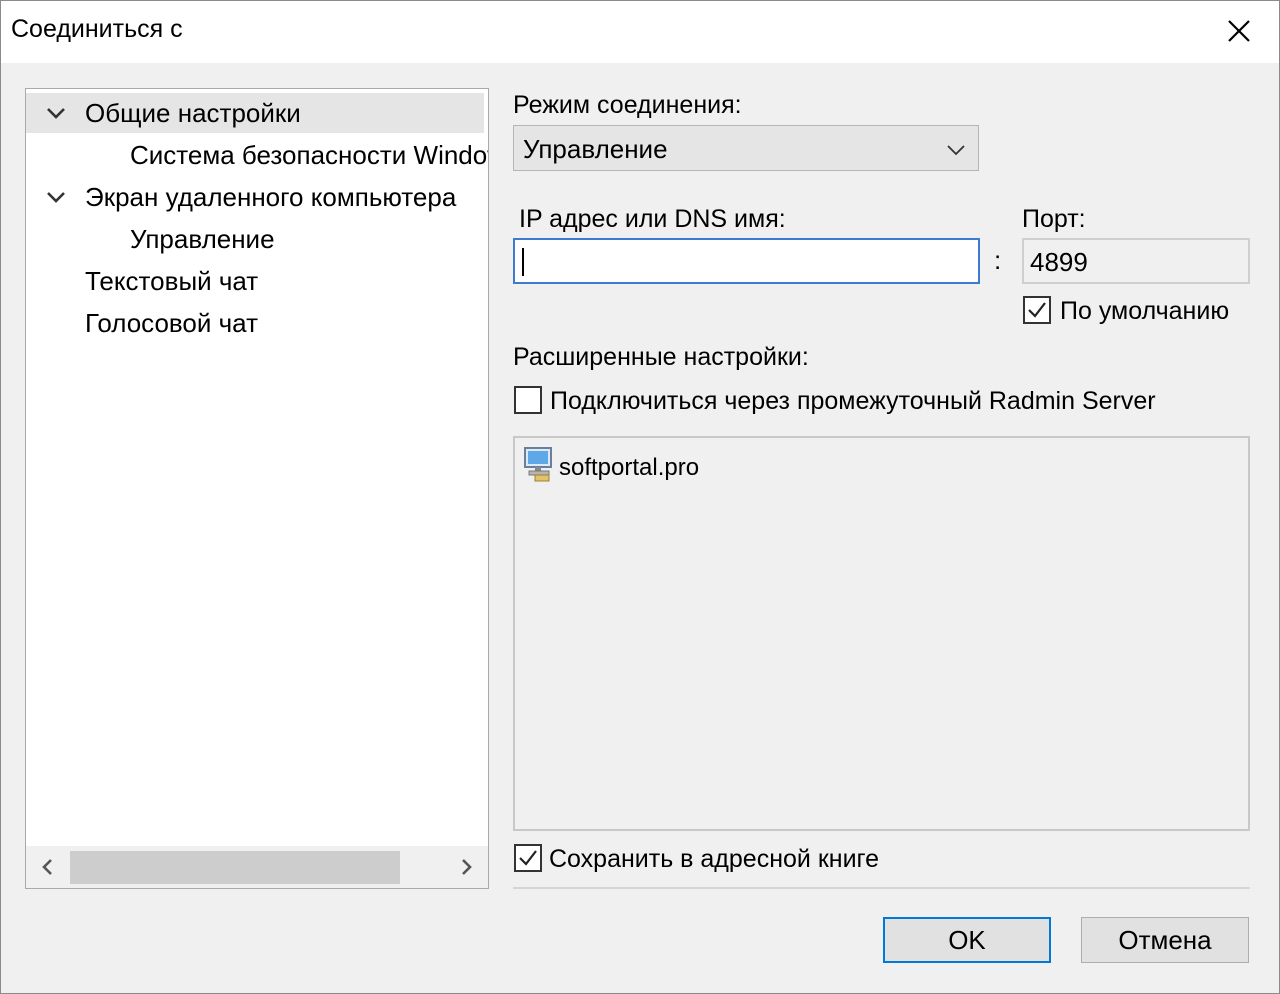 This screenshot has width=1280, height=994. What do you see at coordinates (193, 113) in the screenshot?
I see `tree-item-label: Общие настройки` at bounding box center [193, 113].